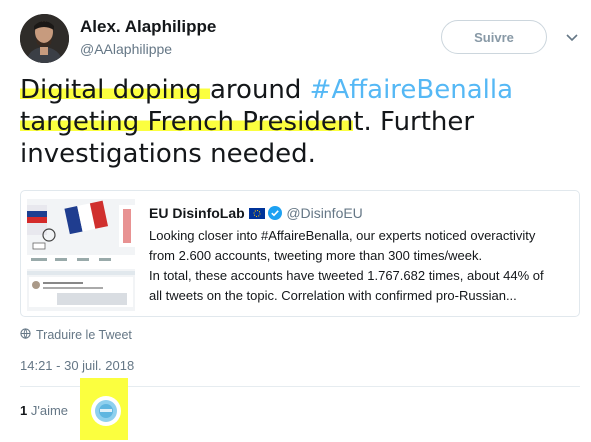 The width and height of the screenshot is (591, 442). I want to click on user-avatar-photo, so click(44, 38).